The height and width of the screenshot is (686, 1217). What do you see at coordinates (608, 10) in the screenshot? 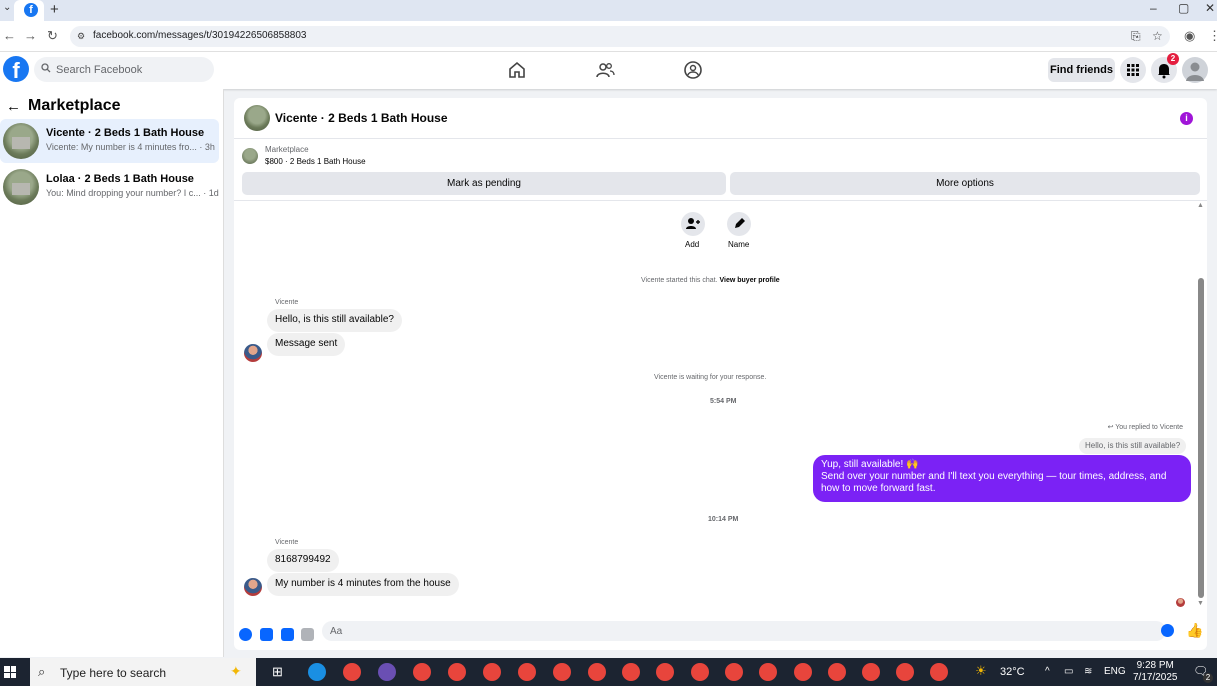
I see `browser-tab-bar: ⌄ f + – ▢ ✕` at bounding box center [608, 10].